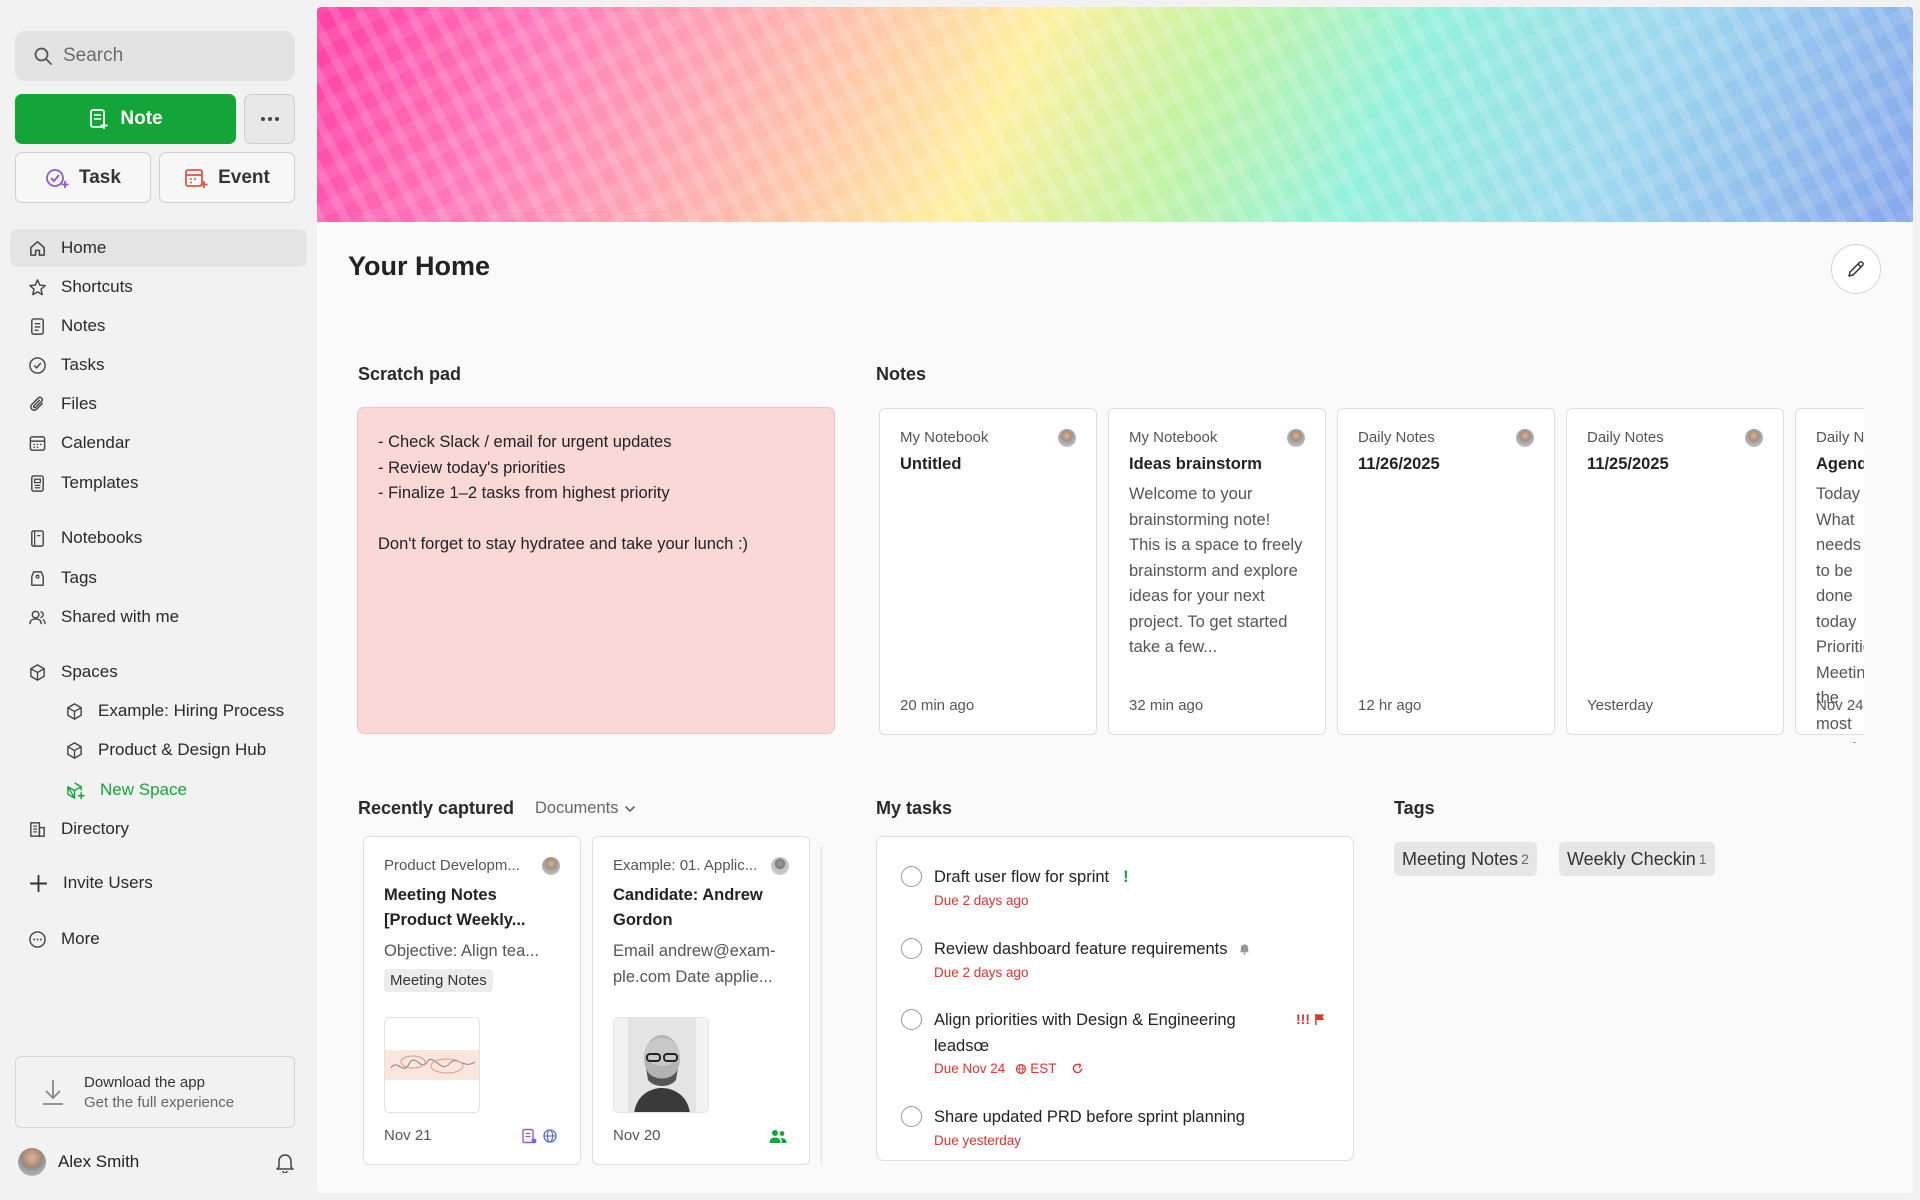  What do you see at coordinates (158, 883) in the screenshot?
I see `nav-invite-users: Invite Users` at bounding box center [158, 883].